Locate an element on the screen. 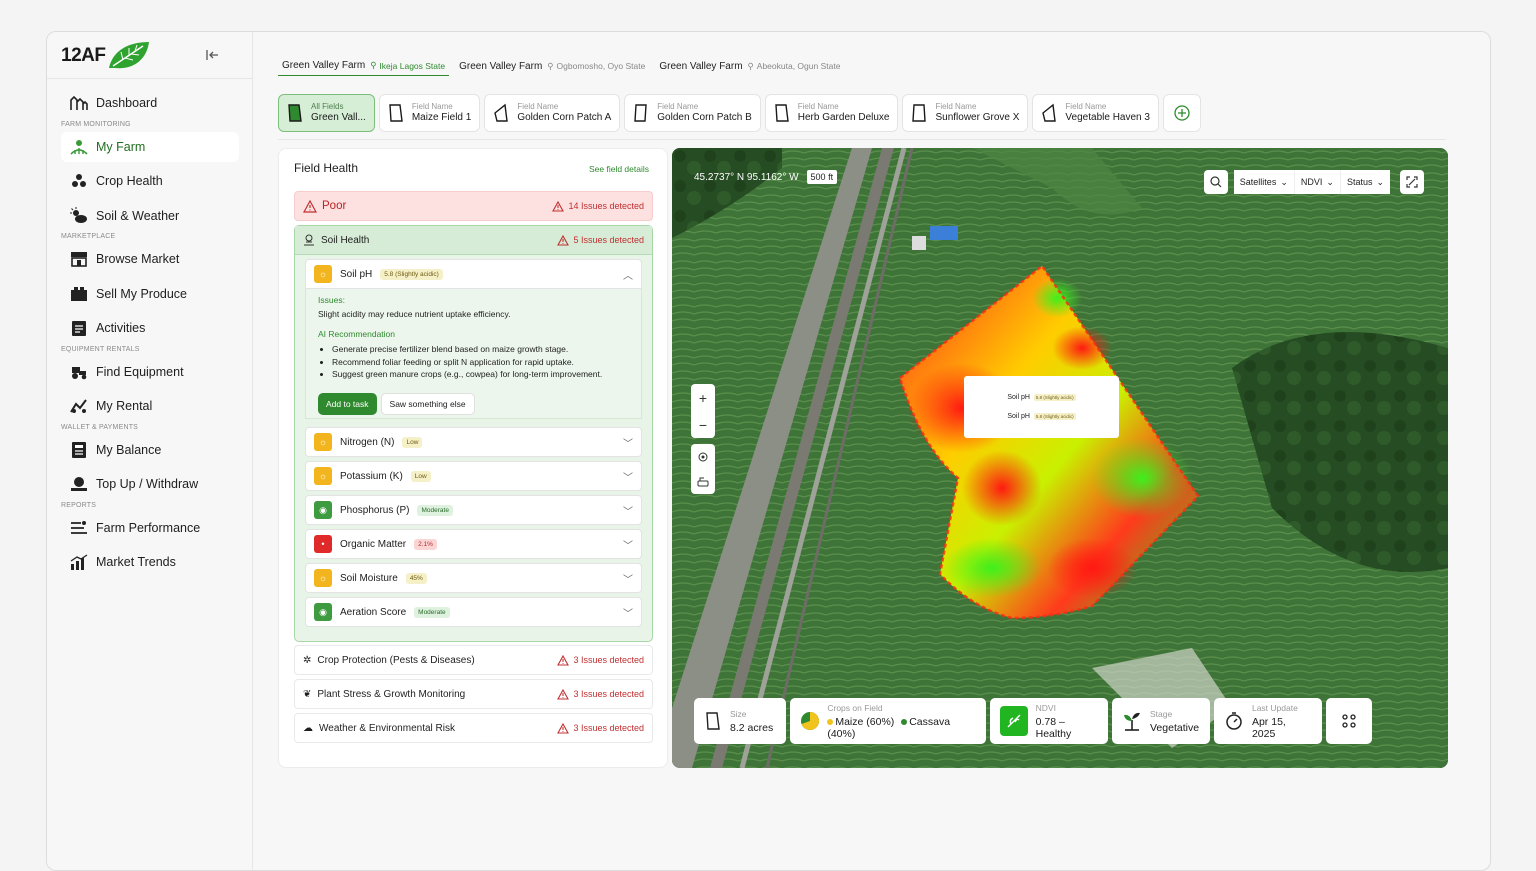  ndvi-icon is located at coordinates (1014, 721).